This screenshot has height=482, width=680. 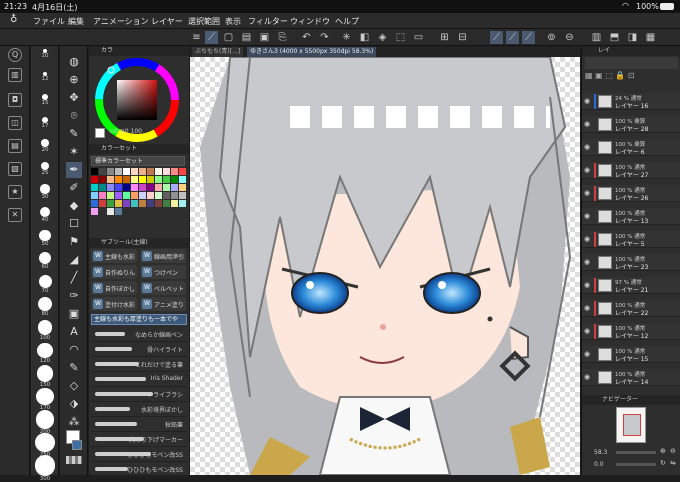 I want to click on magic-wand-icon: ✶, so click(x=74, y=152).